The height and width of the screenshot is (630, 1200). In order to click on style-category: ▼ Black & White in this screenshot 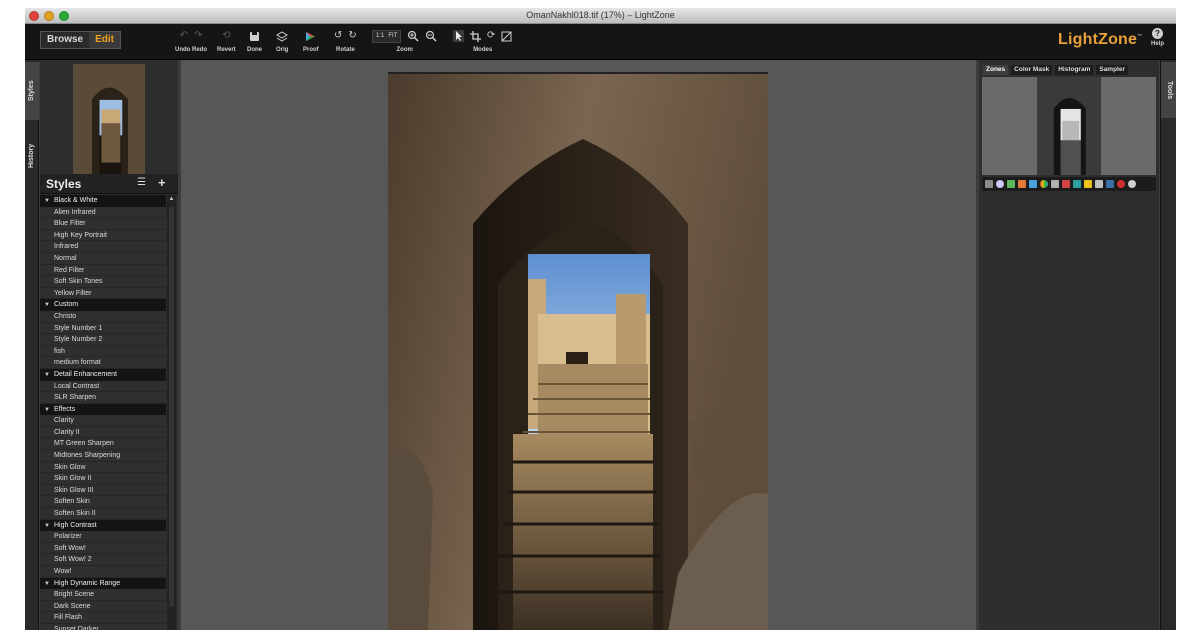, I will do `click(103, 201)`.